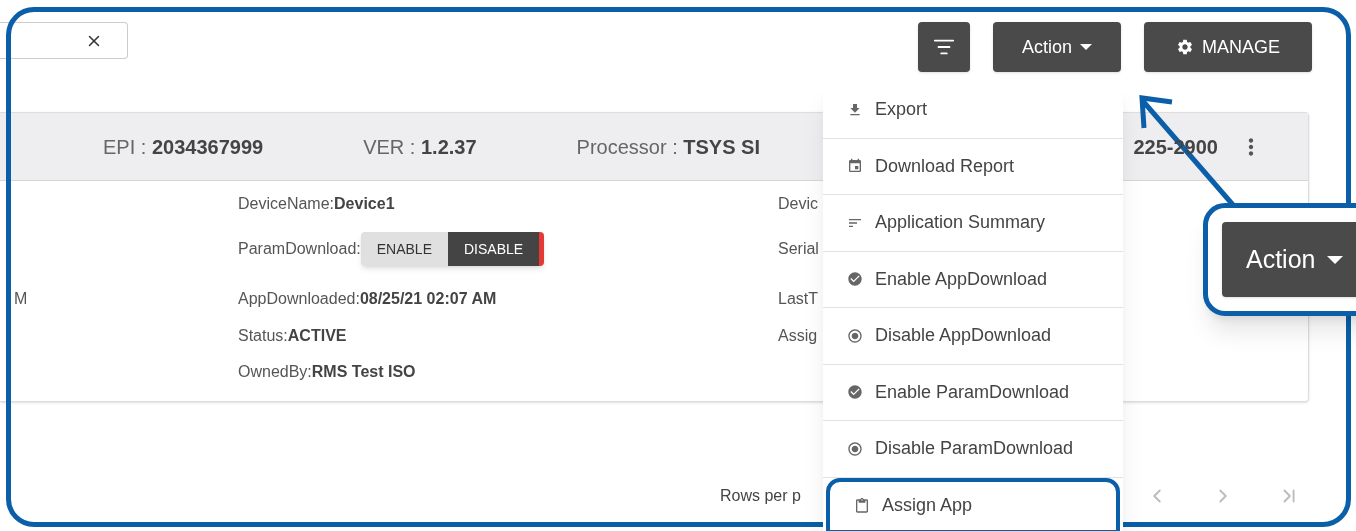  Describe the element at coordinates (404, 249) in the screenshot. I see `toggle-option: ENABLE` at that location.